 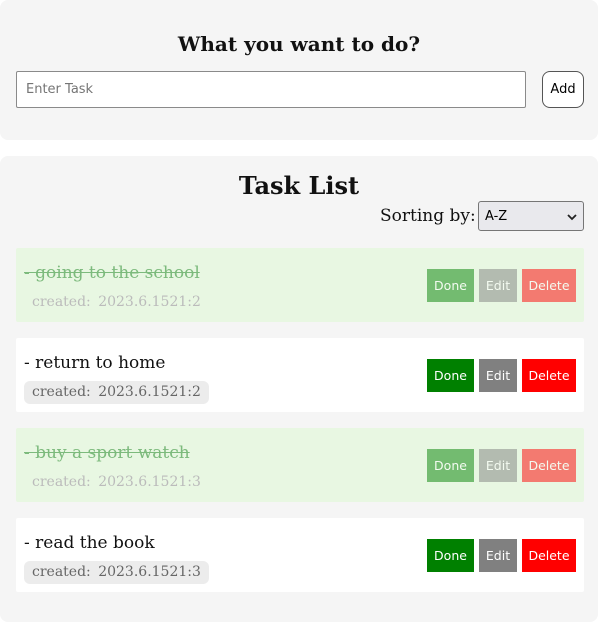 I want to click on task-text: - going to the school, so click(x=112, y=273).